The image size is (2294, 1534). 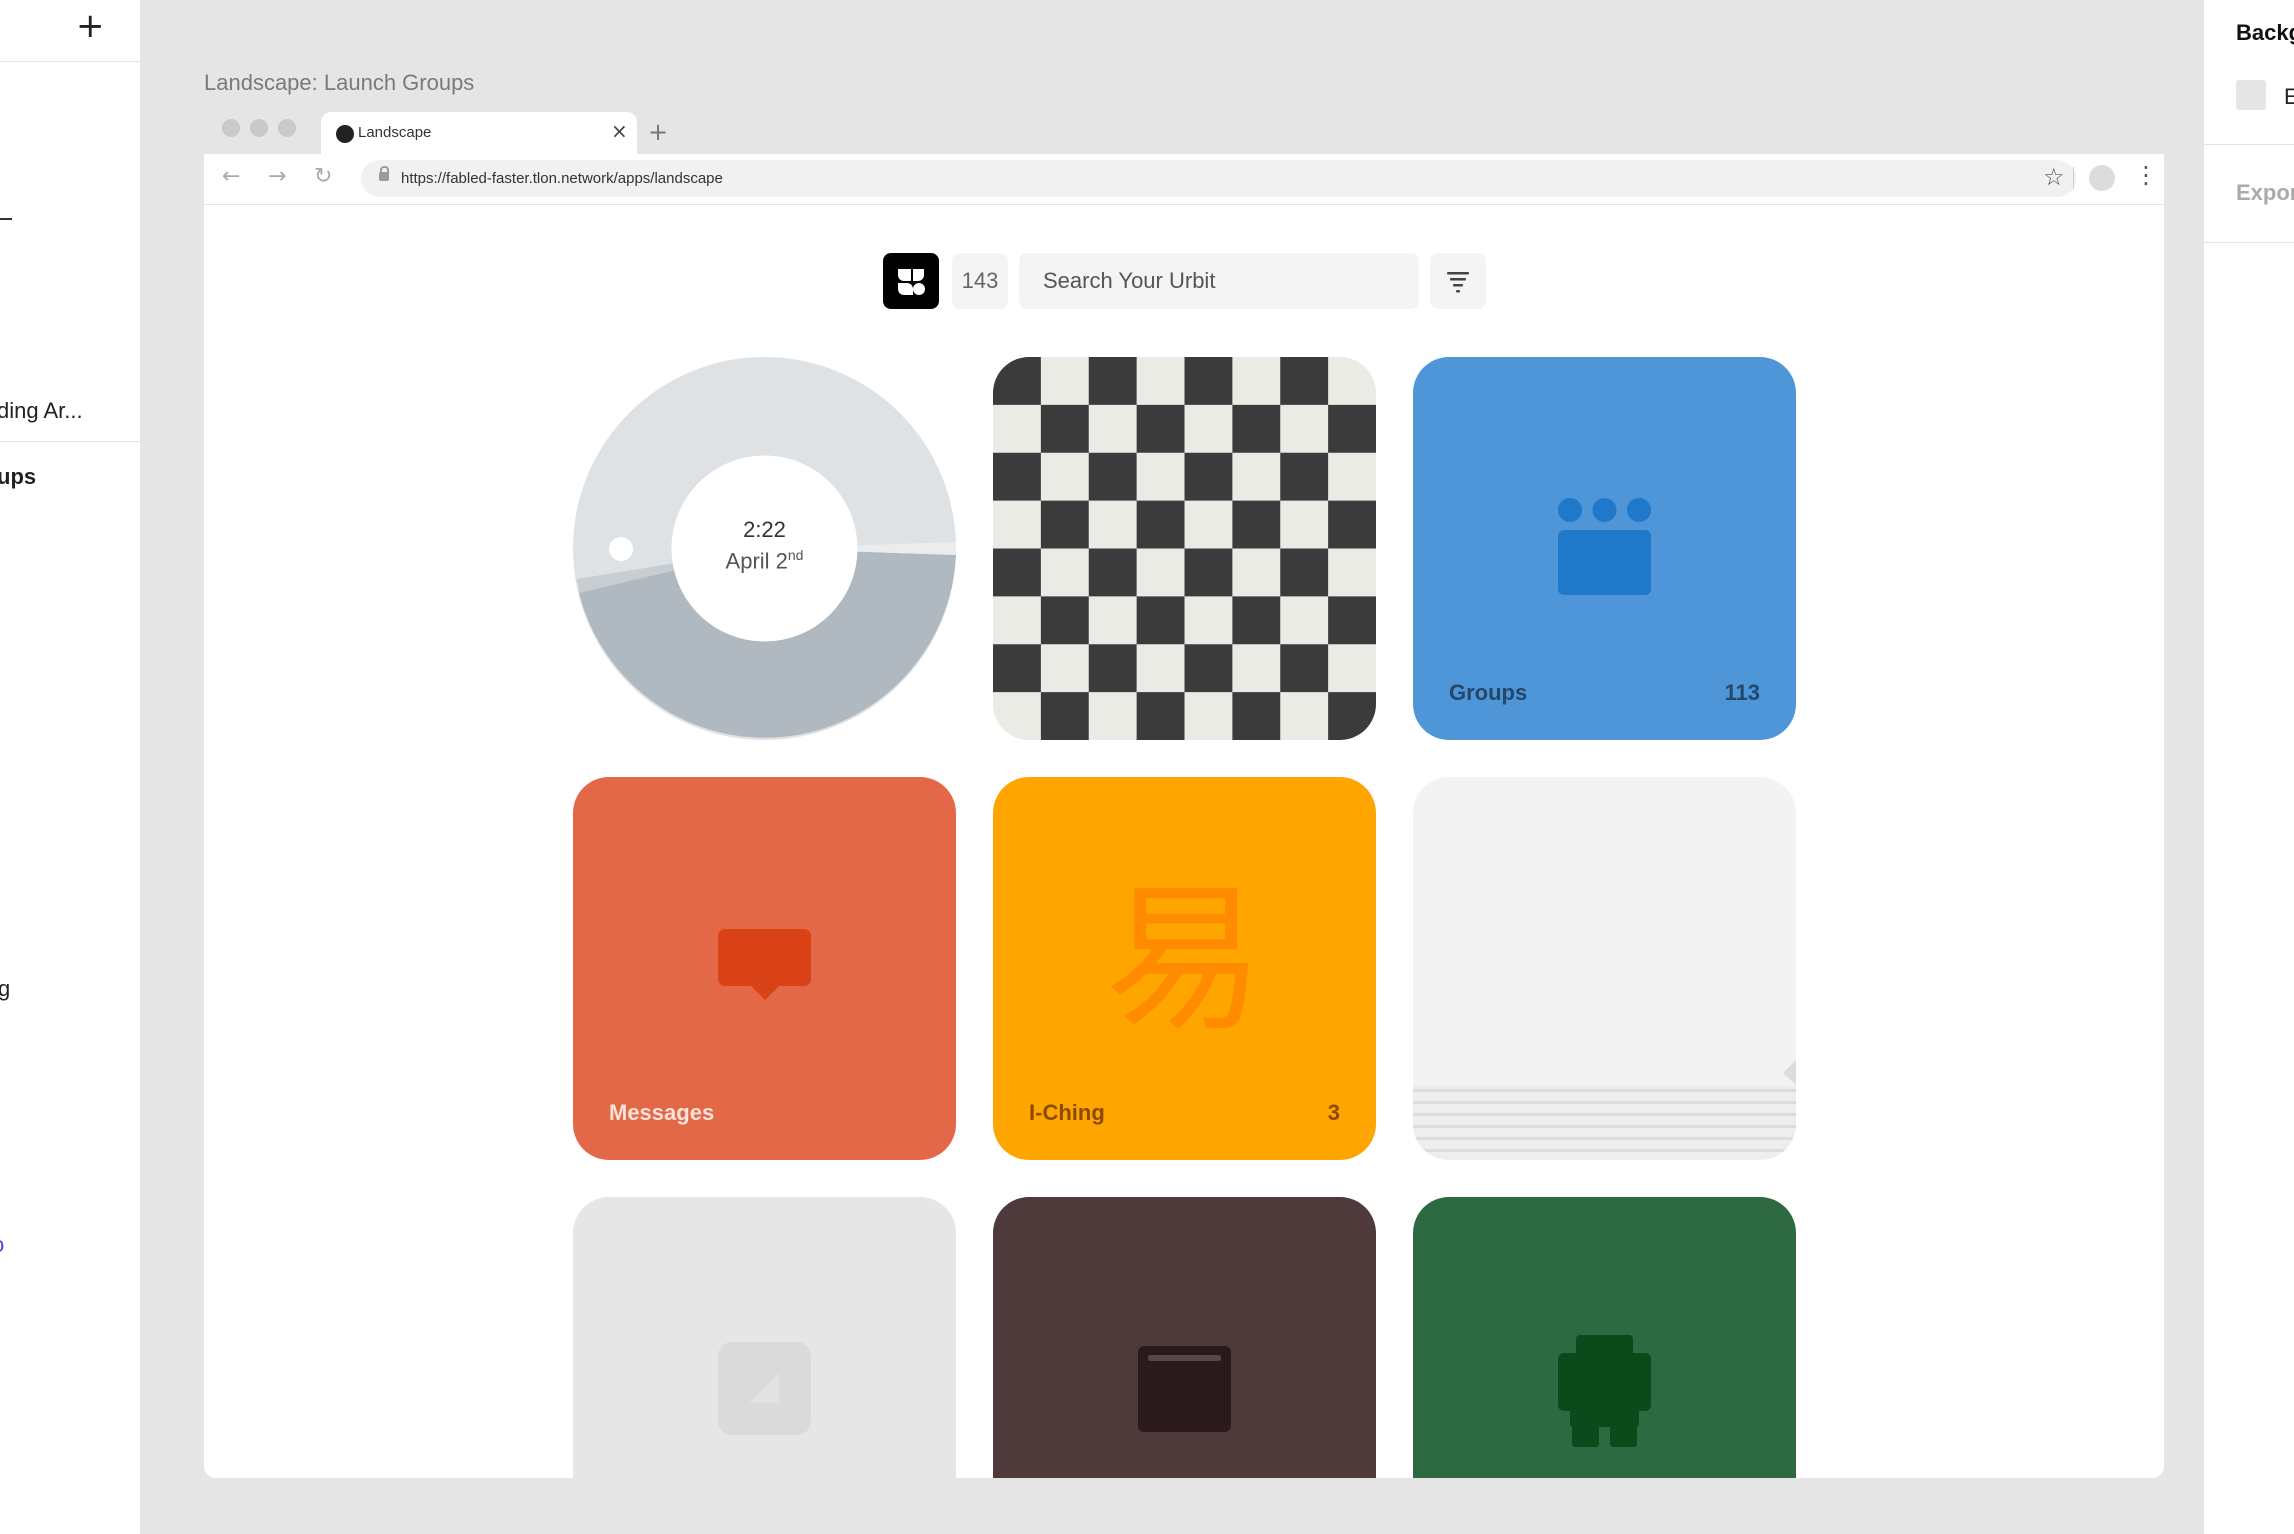 What do you see at coordinates (662, 1112) in the screenshot?
I see `tile-label: Messages` at bounding box center [662, 1112].